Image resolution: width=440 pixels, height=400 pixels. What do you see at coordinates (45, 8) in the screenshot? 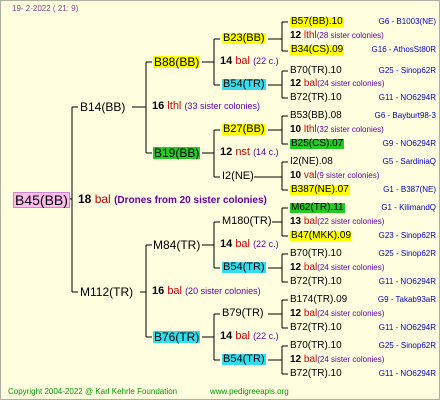
I see `print-date: 19- 2-2022 ( 21: 9)` at bounding box center [45, 8].